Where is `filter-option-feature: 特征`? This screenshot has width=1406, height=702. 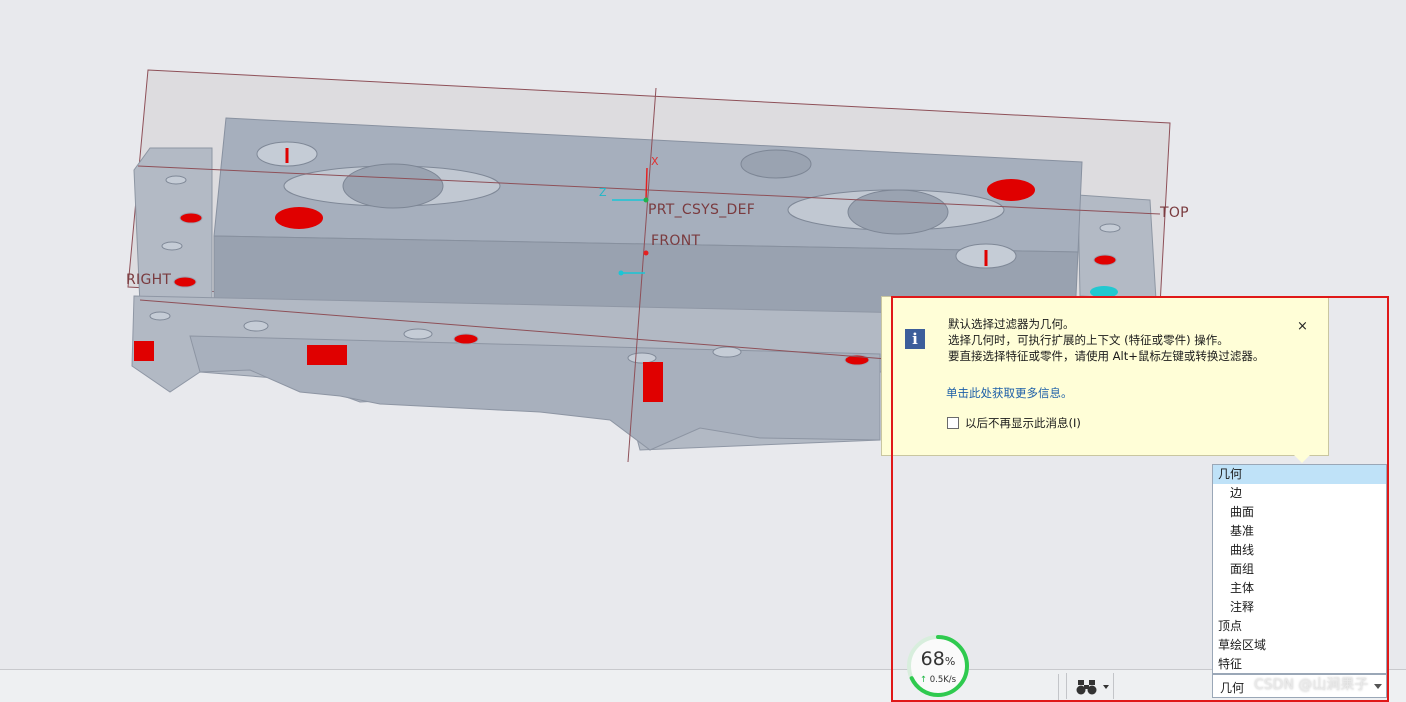 filter-option-feature: 特征 is located at coordinates (1299, 664).